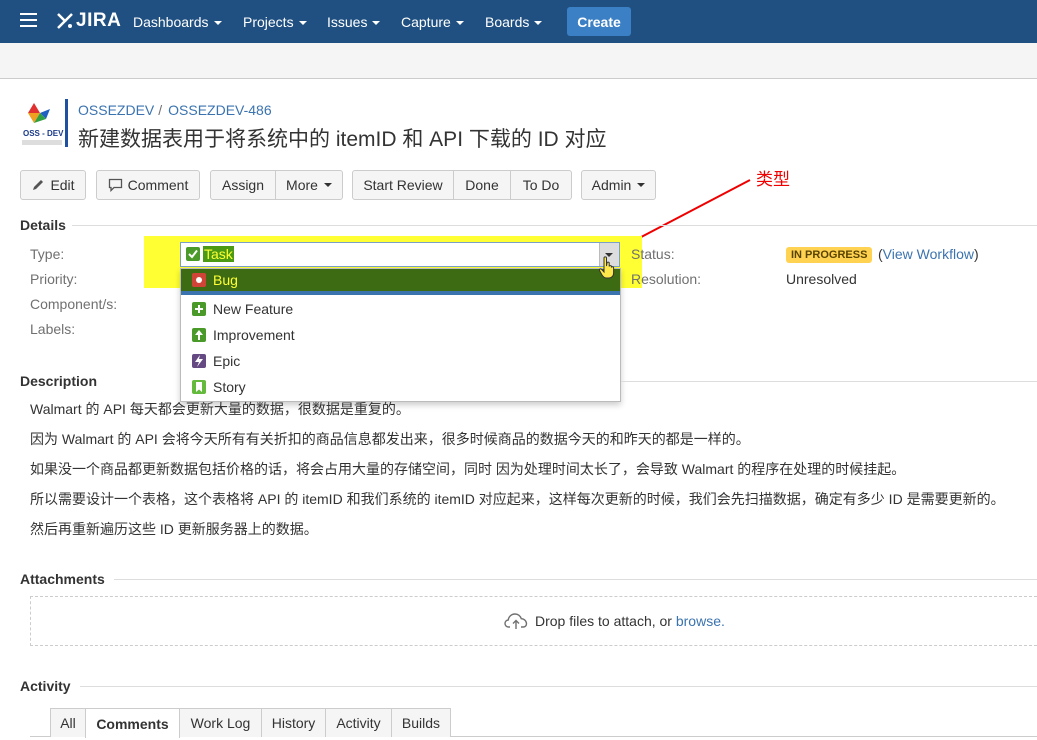 This screenshot has height=740, width=1037. I want to click on status-label: Status:, so click(653, 254).